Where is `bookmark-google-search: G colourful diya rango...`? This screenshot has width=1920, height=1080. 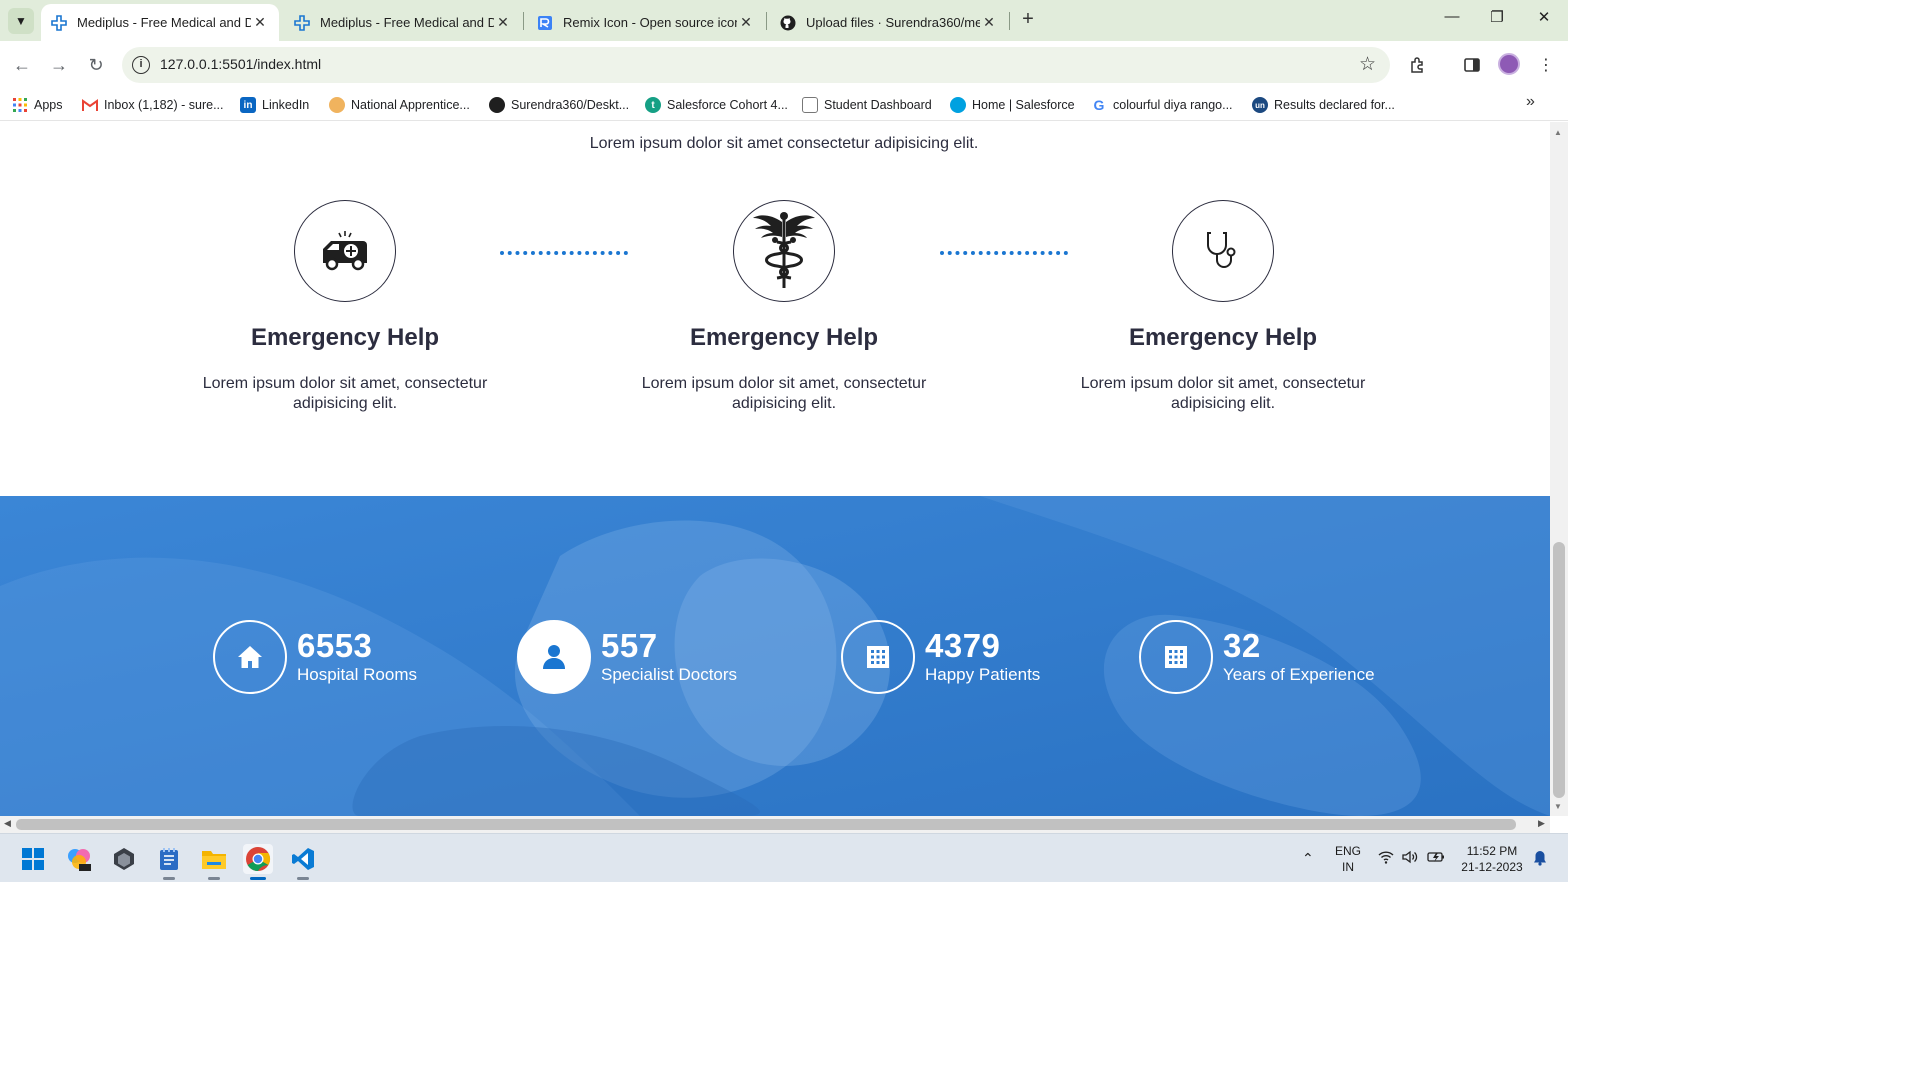
bookmark-google-search: G colourful diya rango... is located at coordinates (1162, 105).